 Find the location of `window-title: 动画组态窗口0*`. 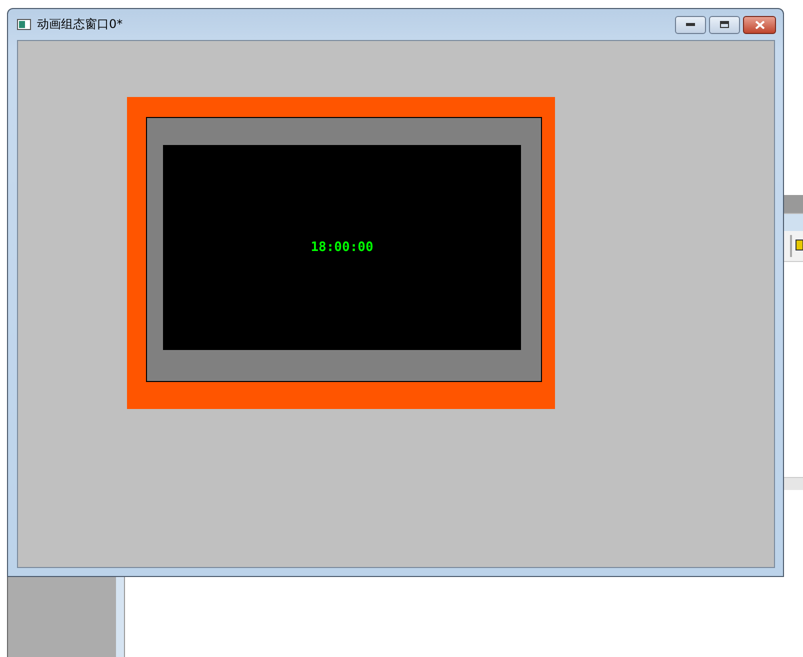

window-title: 动画组态窗口0* is located at coordinates (80, 24).